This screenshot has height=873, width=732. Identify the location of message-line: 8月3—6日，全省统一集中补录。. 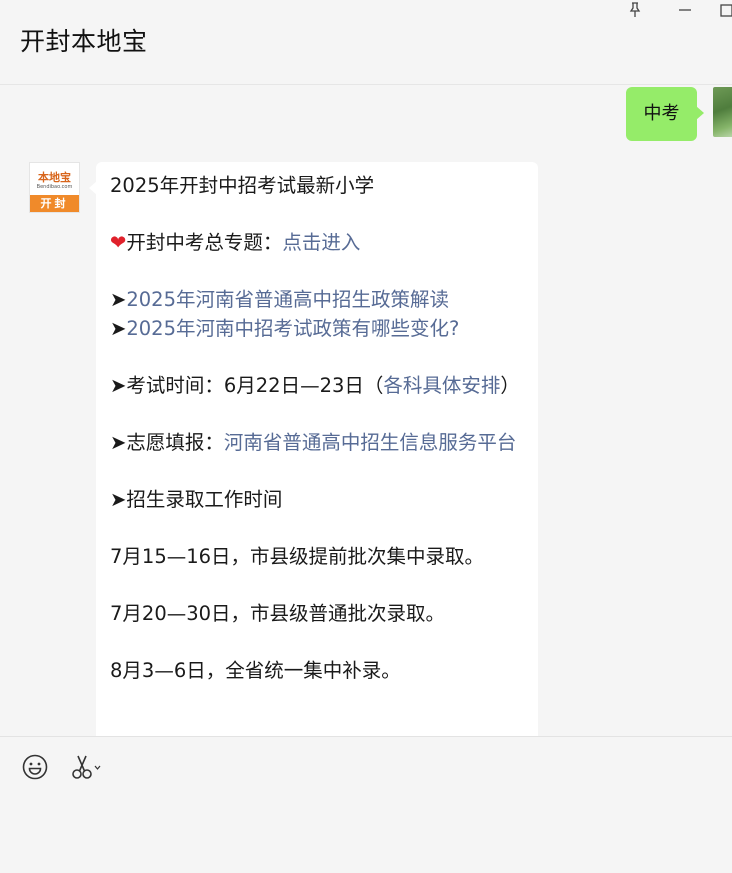
(255, 670).